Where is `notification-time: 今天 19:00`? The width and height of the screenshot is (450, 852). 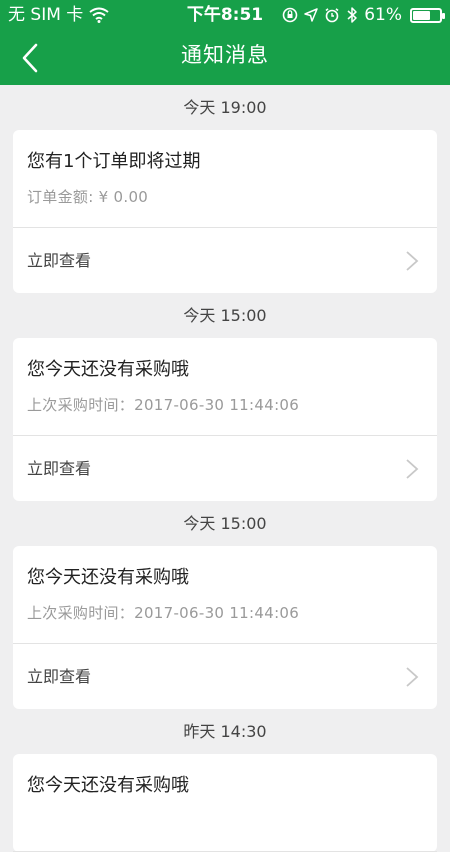 notification-time: 今天 19:00 is located at coordinates (225, 107).